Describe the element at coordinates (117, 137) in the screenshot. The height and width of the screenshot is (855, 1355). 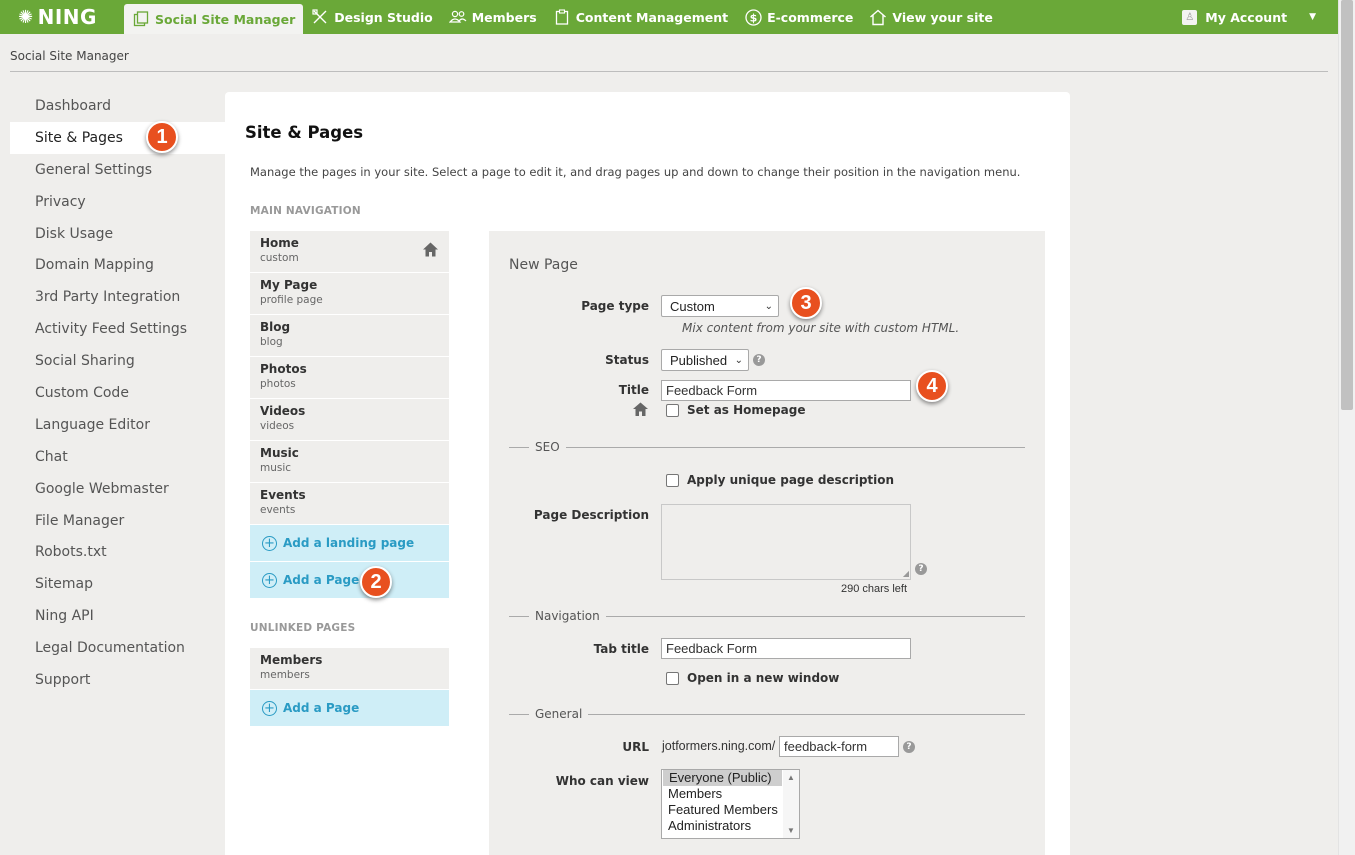
I see `sidebar-item-site-pages: Site & Pages` at that location.